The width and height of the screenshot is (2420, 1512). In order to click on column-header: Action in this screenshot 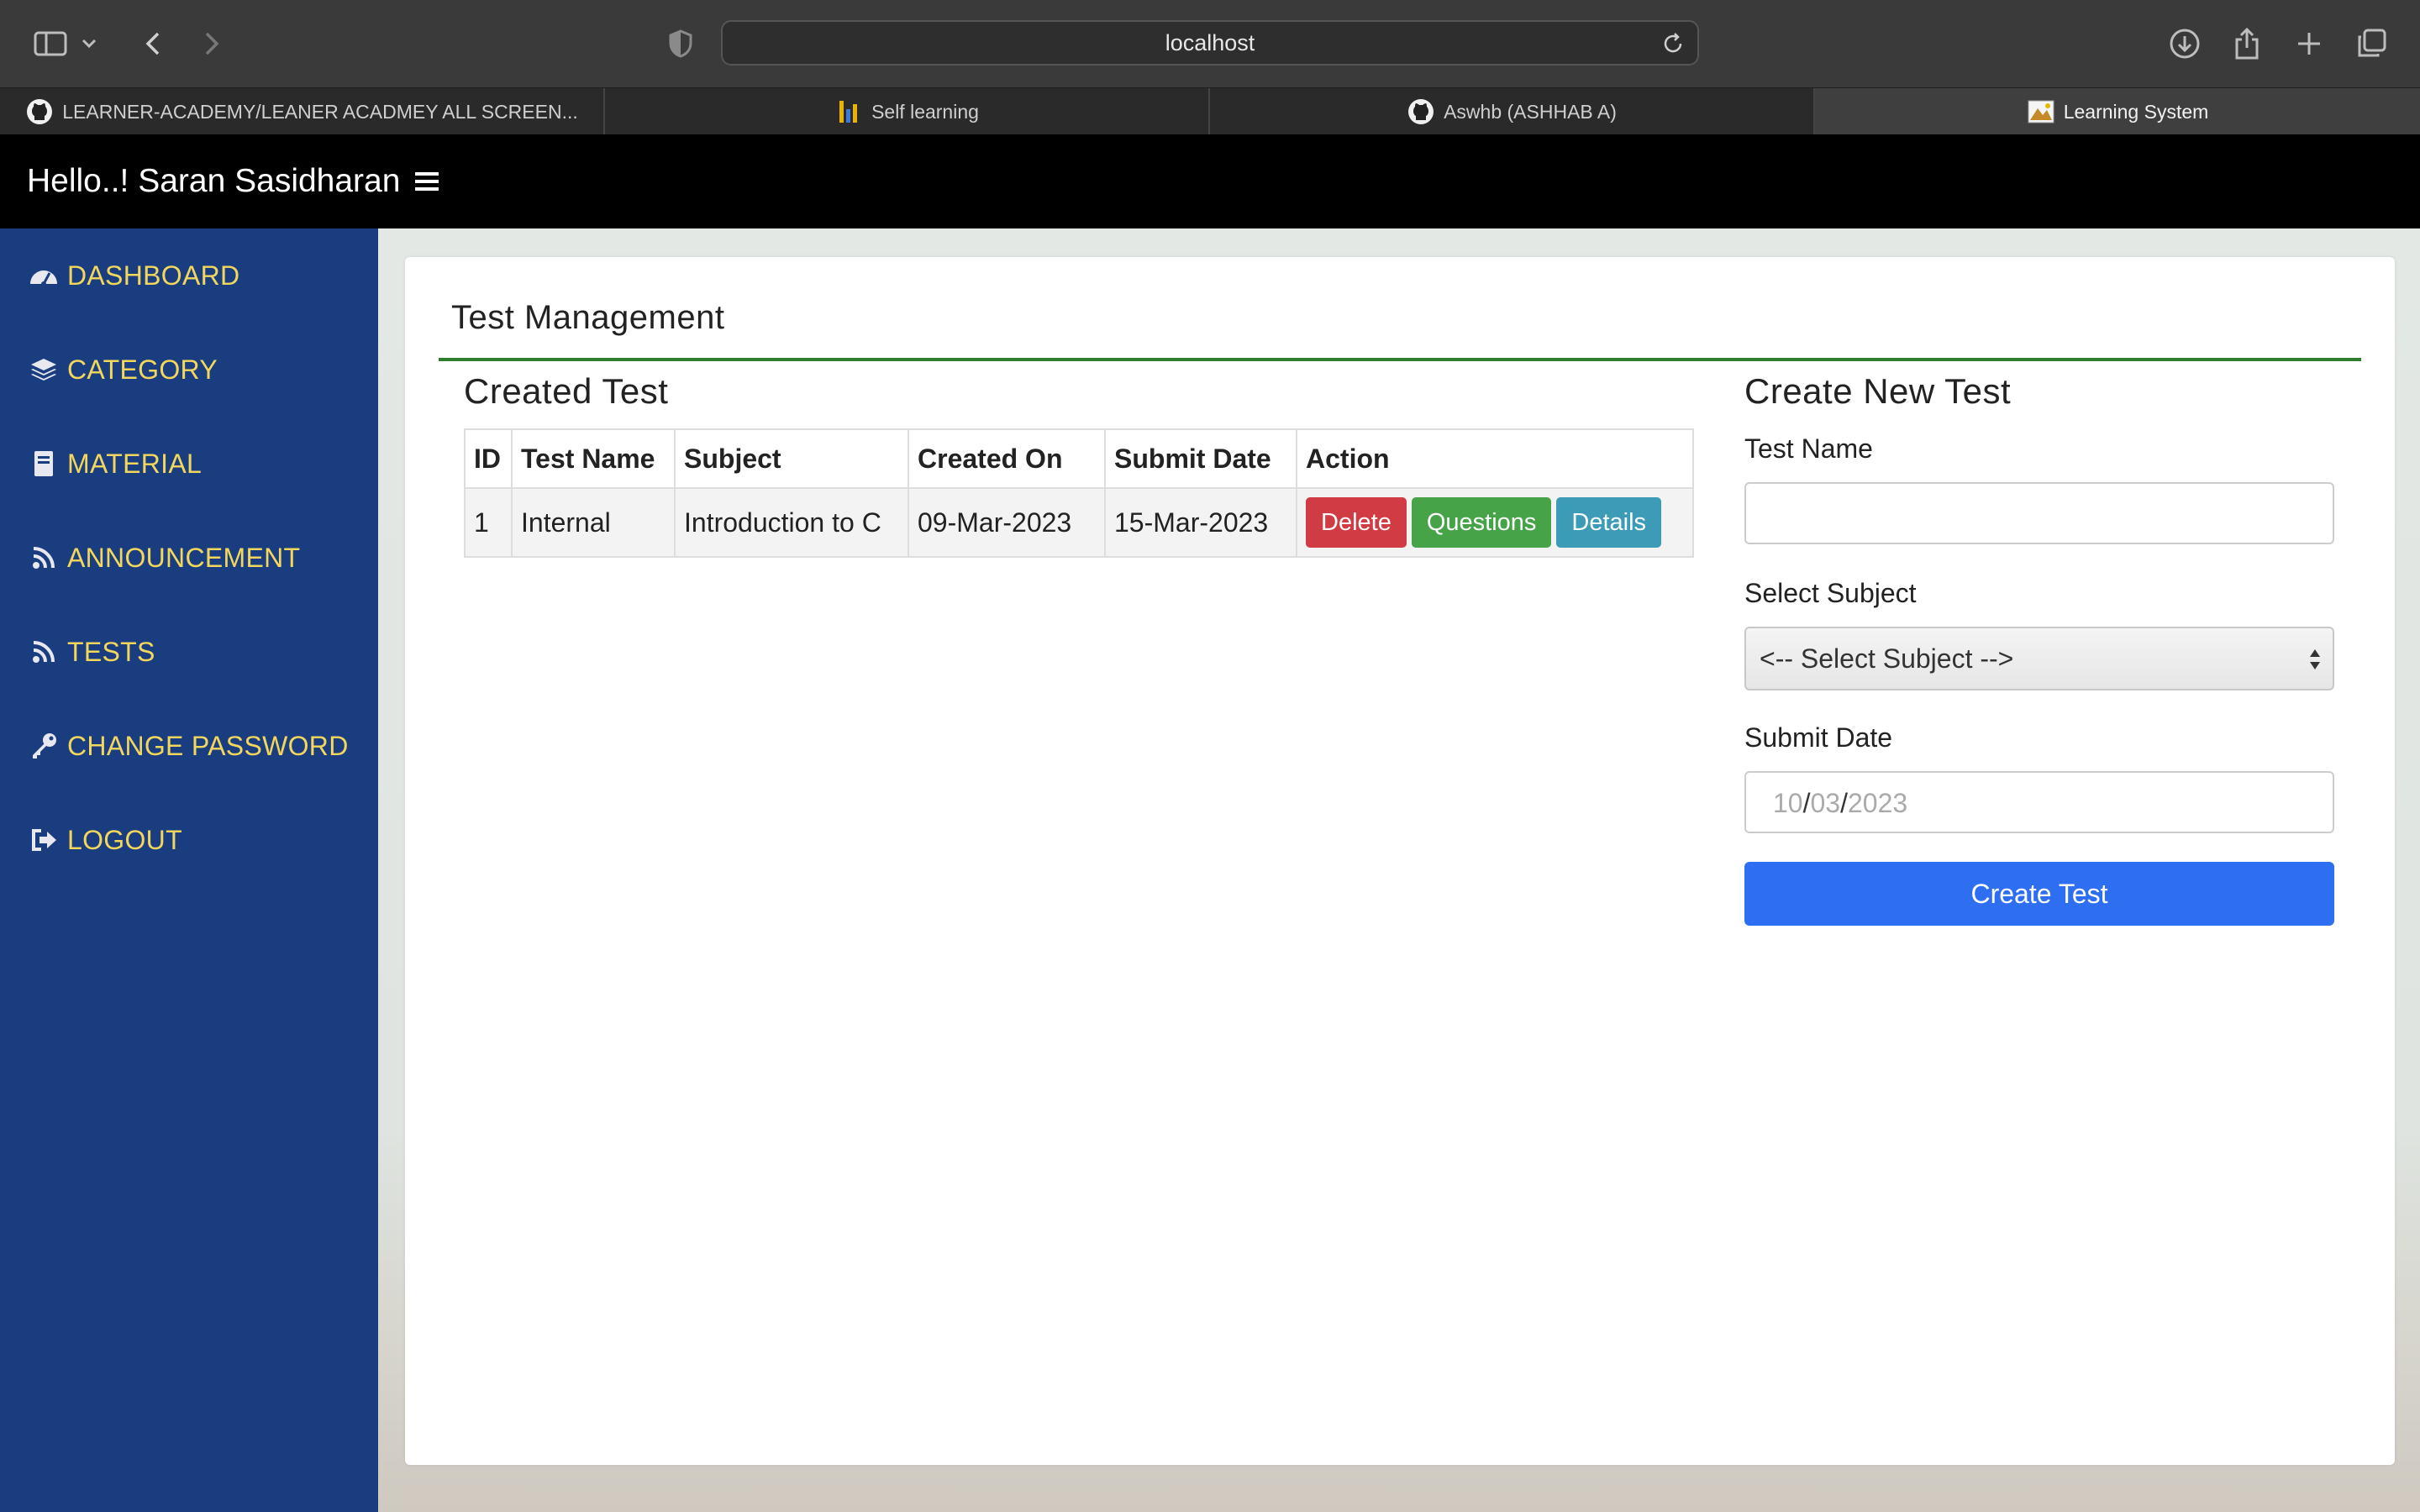, I will do `click(1495, 458)`.